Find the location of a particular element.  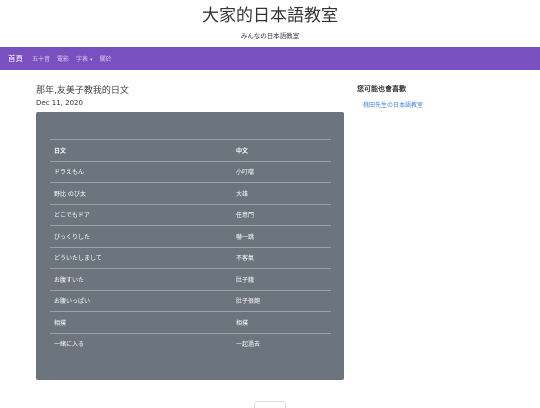

nav-item-vocab-label: 字表 is located at coordinates (82, 59).